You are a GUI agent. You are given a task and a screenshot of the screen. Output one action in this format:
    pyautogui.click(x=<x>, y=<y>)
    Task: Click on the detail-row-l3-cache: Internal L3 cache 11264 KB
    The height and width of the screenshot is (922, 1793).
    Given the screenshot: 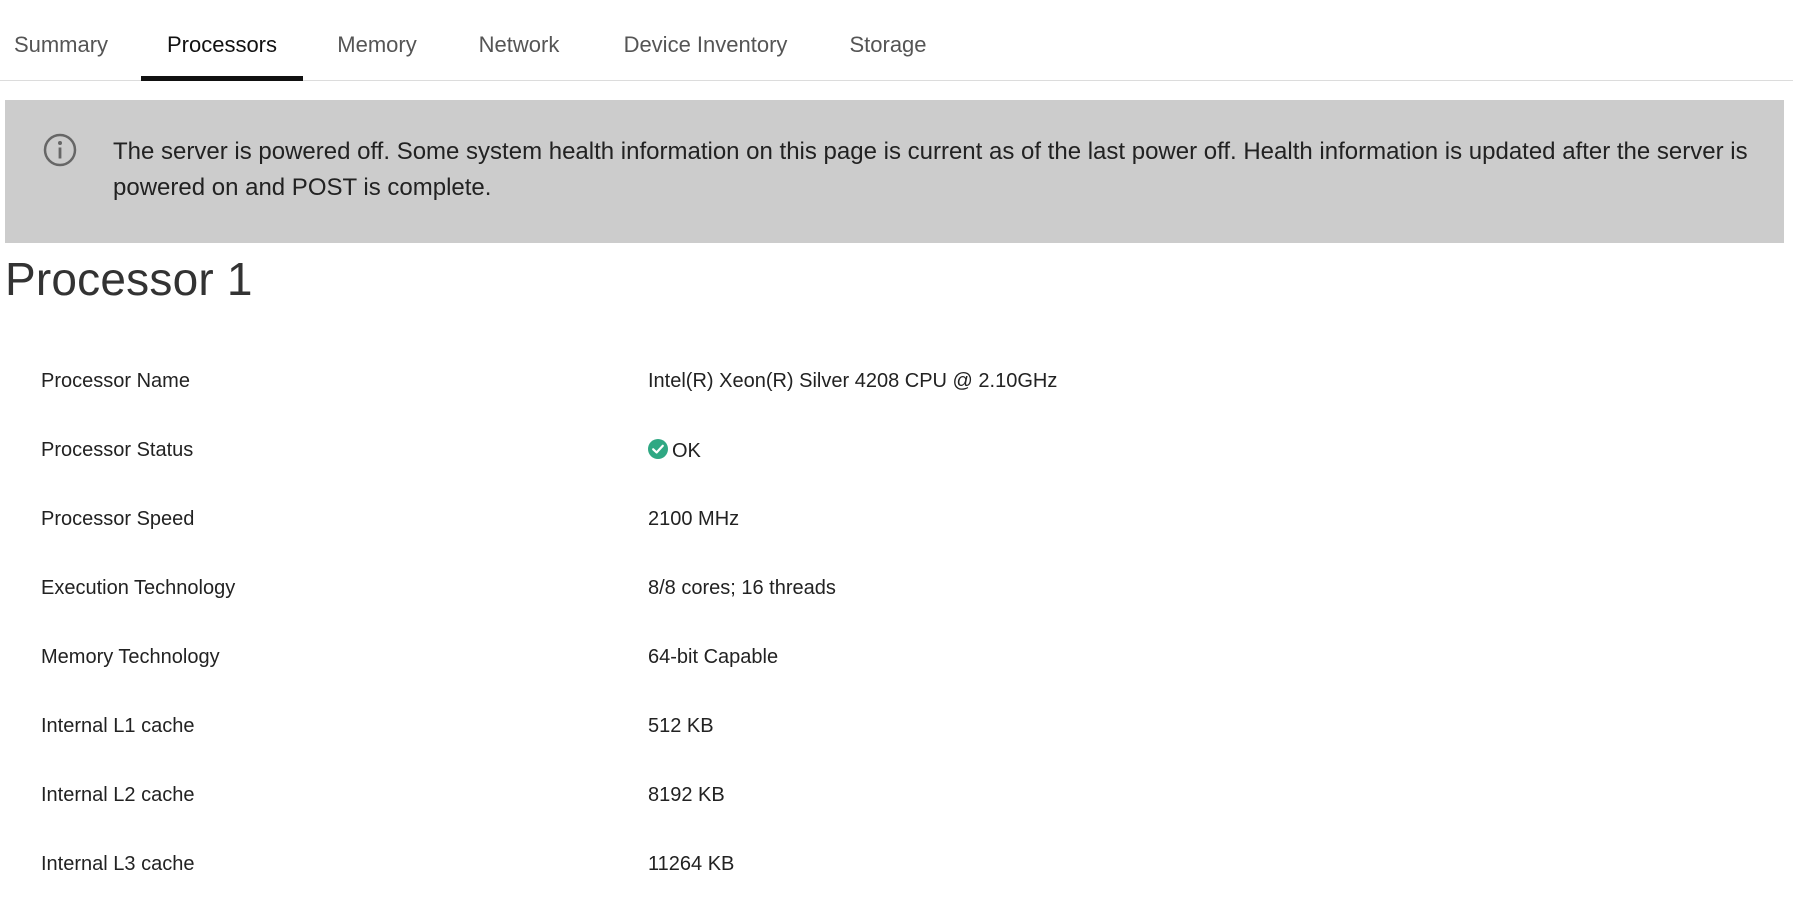 What is the action you would take?
    pyautogui.click(x=896, y=869)
    